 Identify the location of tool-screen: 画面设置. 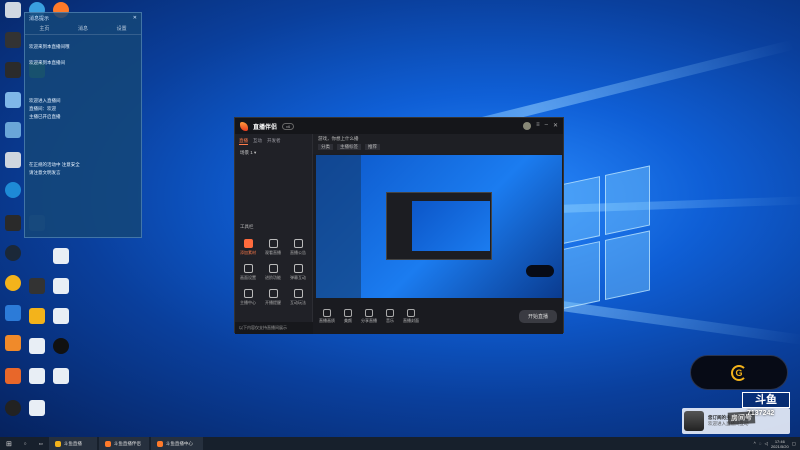
(248, 272).